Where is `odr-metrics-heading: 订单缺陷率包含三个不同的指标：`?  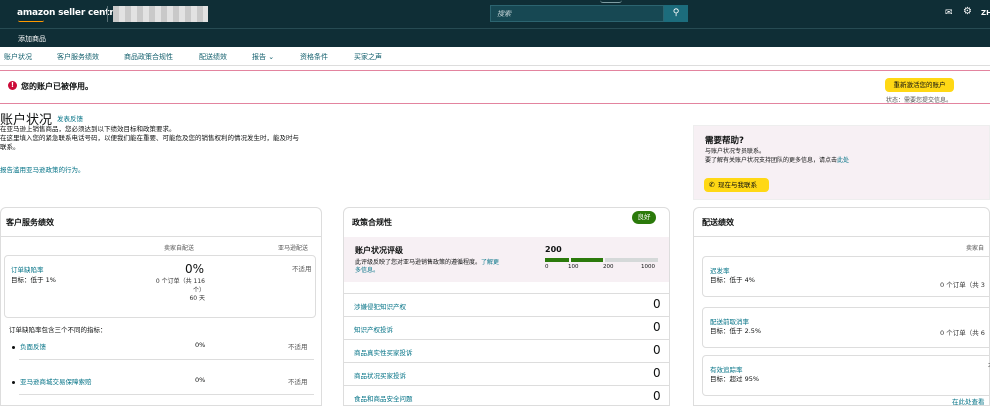 odr-metrics-heading: 订单缺陷率包含三个不同的指标： is located at coordinates (58, 330).